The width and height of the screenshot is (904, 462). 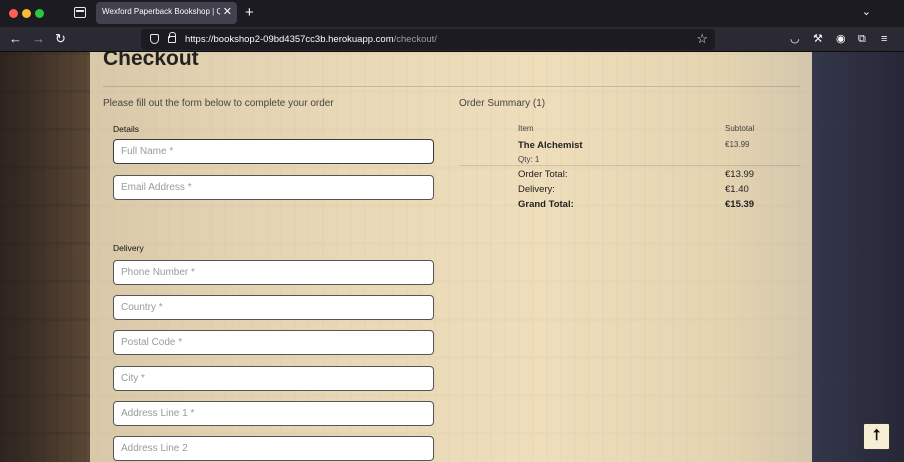 I want to click on phone-input, so click(x=273, y=272).